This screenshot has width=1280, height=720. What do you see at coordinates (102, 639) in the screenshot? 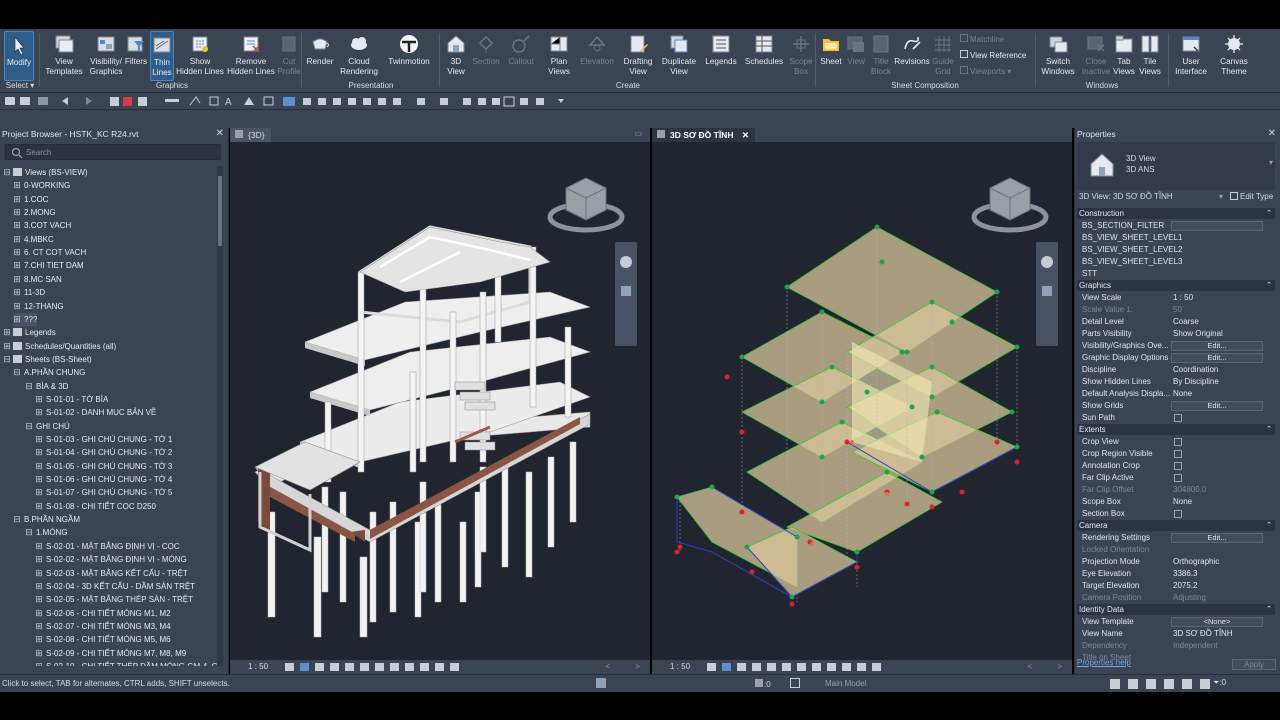
I see `tree-item: ⊞ S-02-08 - CHI TIẾT MÓNG M5, M6` at bounding box center [102, 639].